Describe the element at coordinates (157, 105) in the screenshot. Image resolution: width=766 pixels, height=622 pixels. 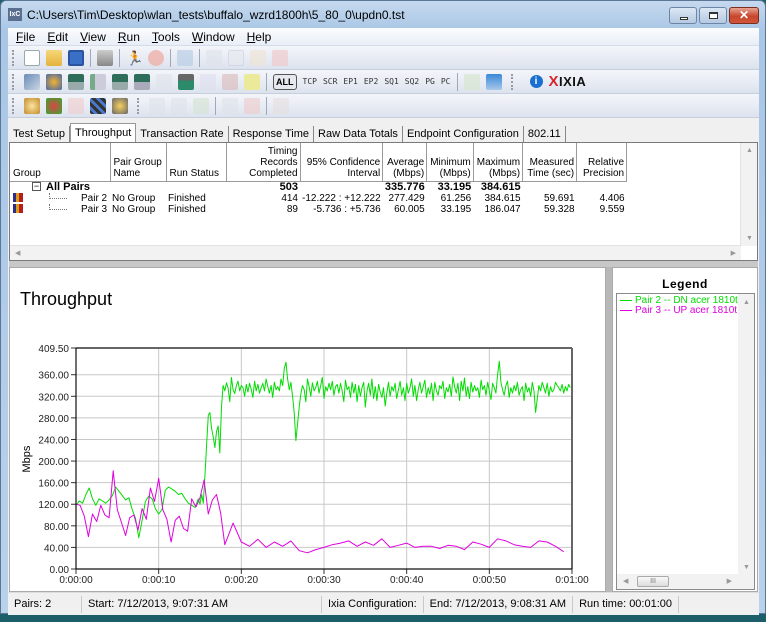
I see `compare-icon` at that location.